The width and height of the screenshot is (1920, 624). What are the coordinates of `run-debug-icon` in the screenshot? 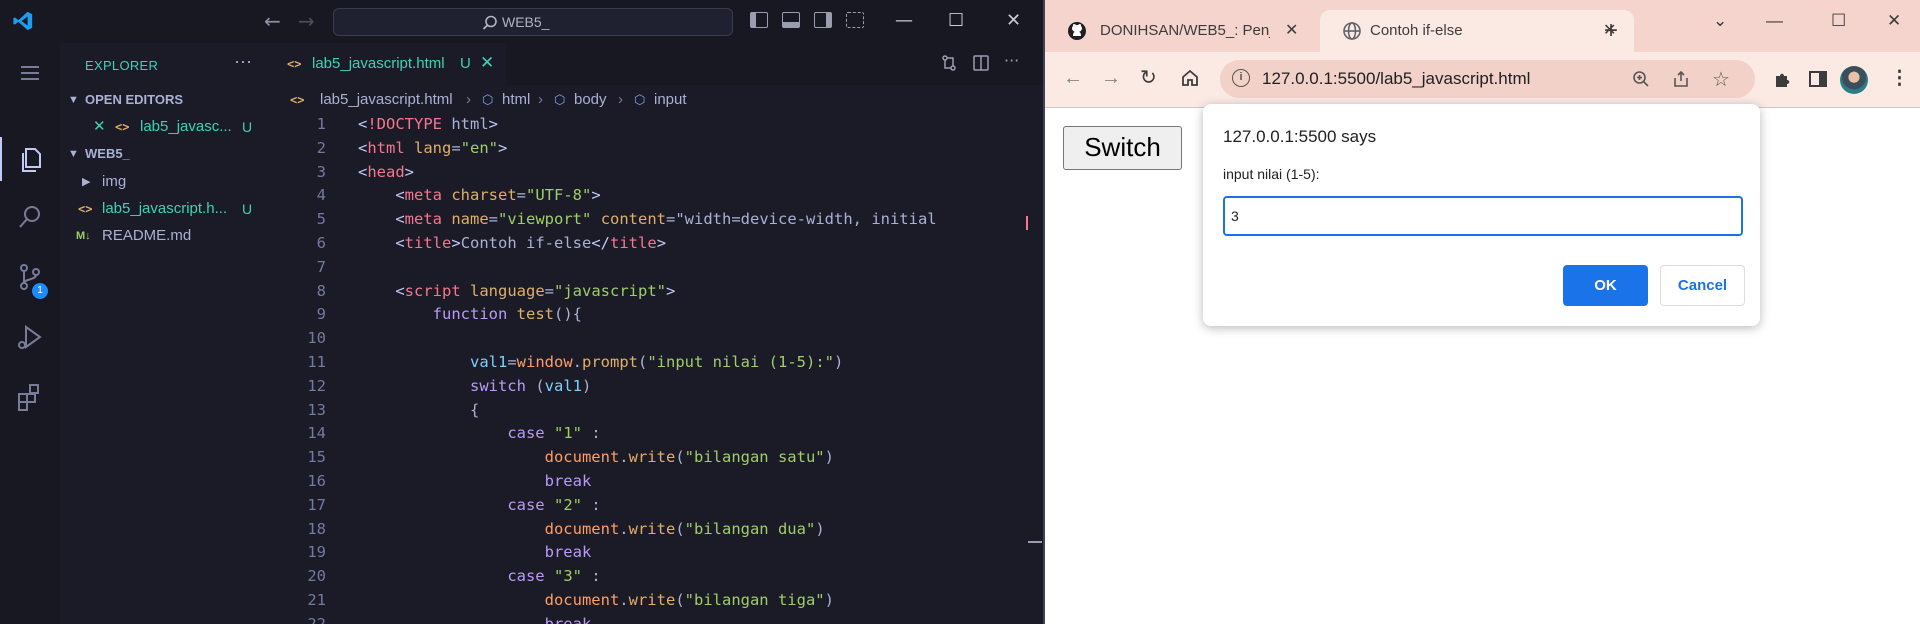 It's located at (30, 337).